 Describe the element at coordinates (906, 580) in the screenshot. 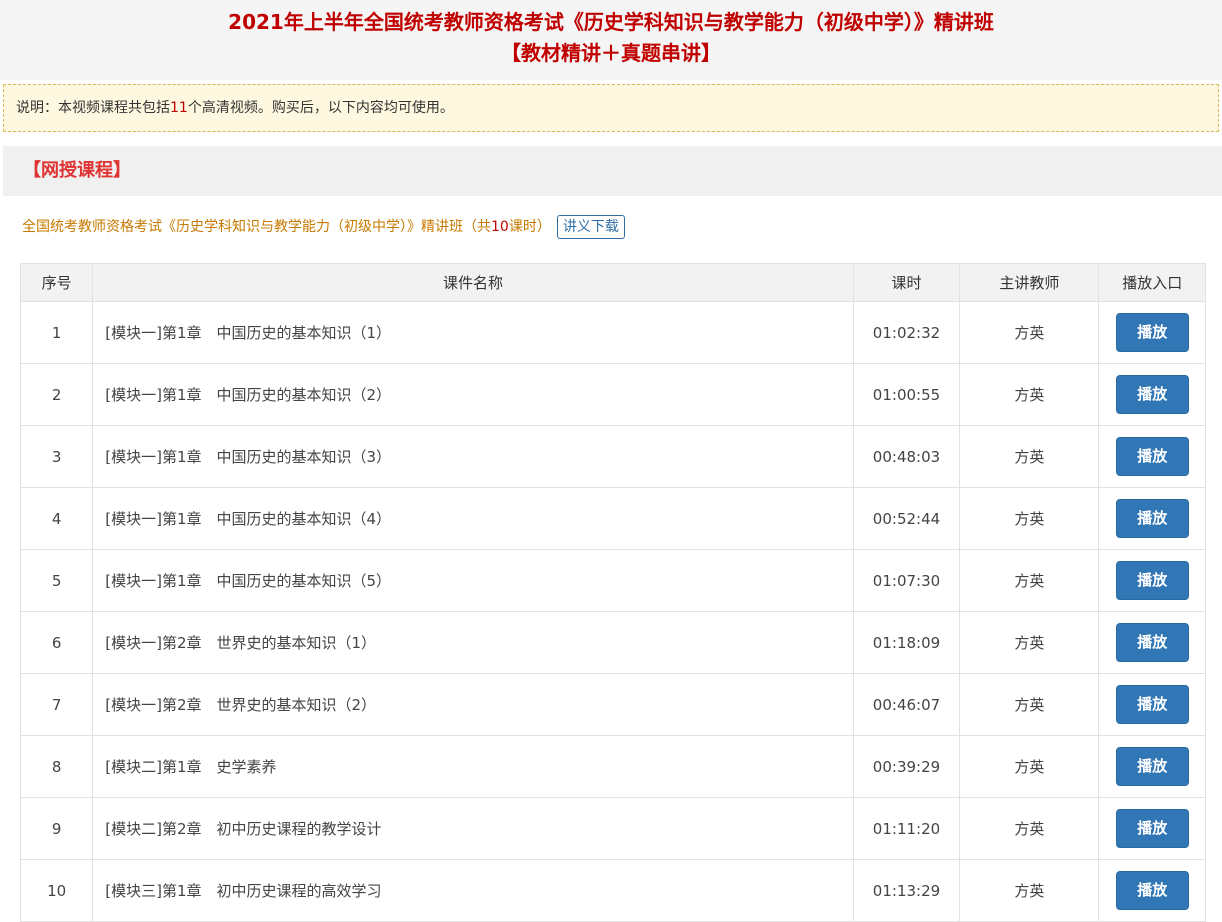

I see `lesson-duration: 01:07:30` at that location.